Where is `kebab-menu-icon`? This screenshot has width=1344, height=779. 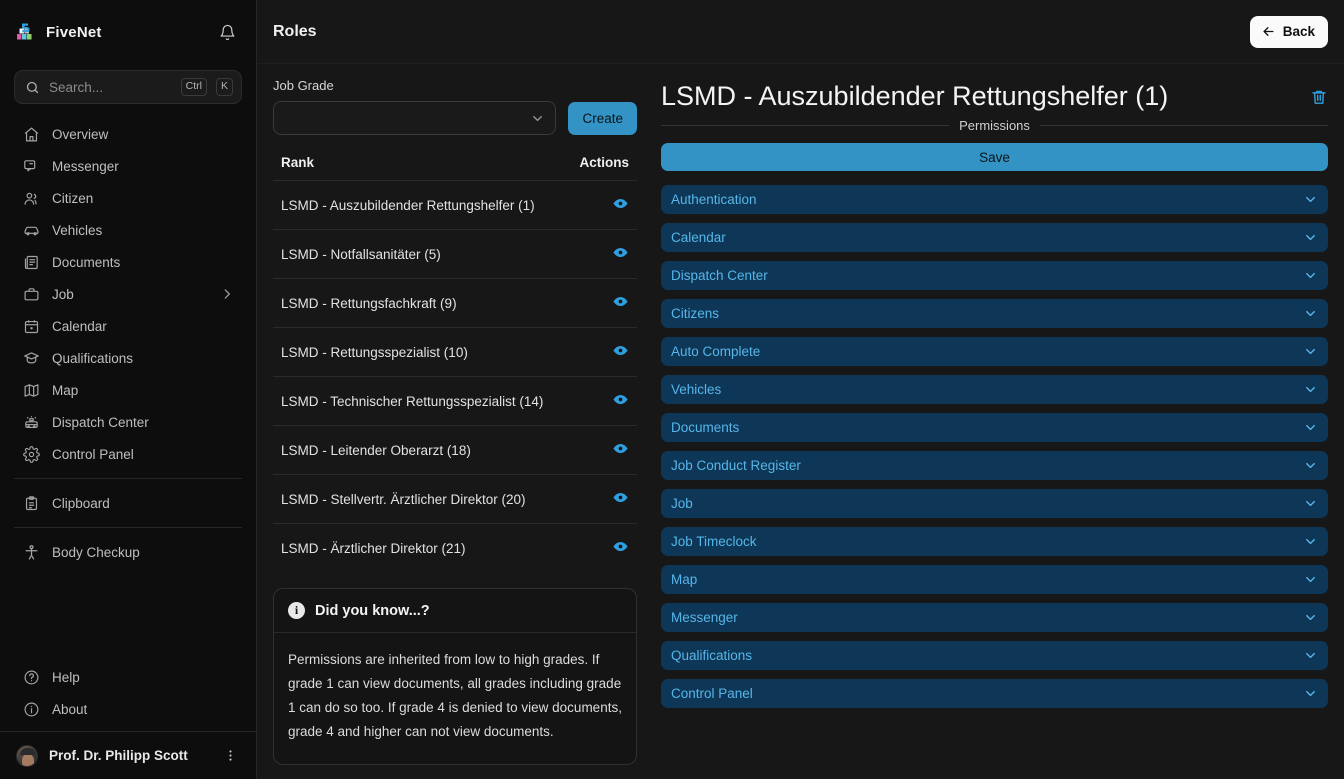
kebab-menu-icon is located at coordinates (230, 755).